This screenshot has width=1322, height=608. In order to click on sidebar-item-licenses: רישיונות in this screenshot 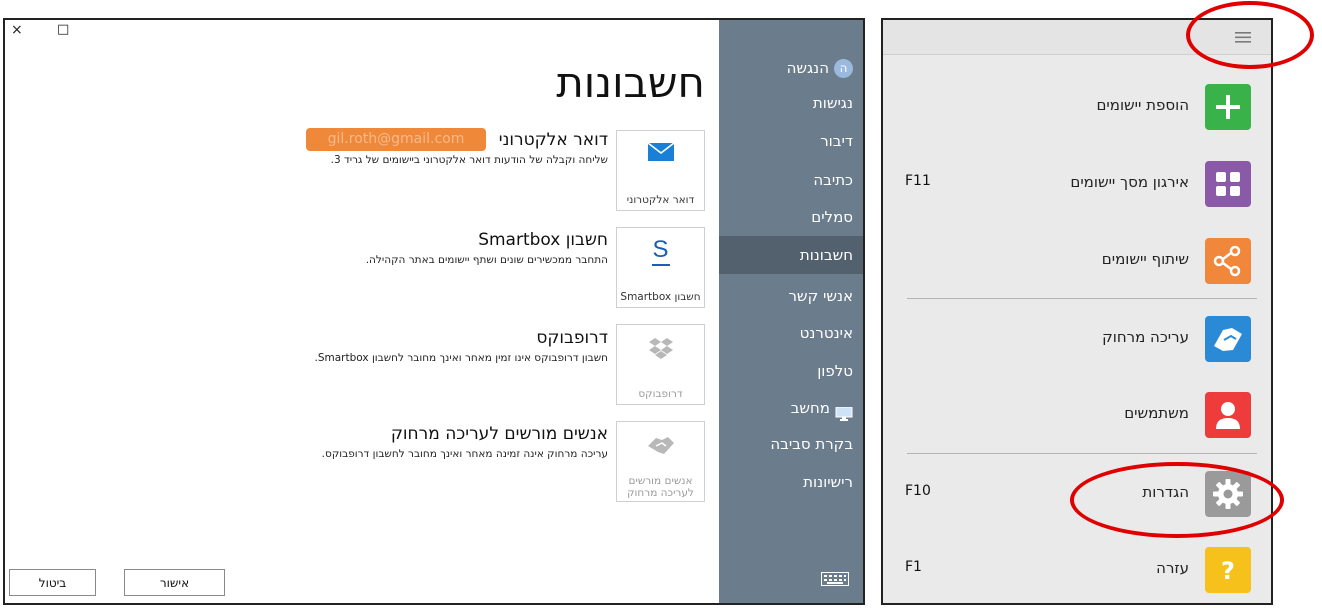, I will do `click(828, 482)`.